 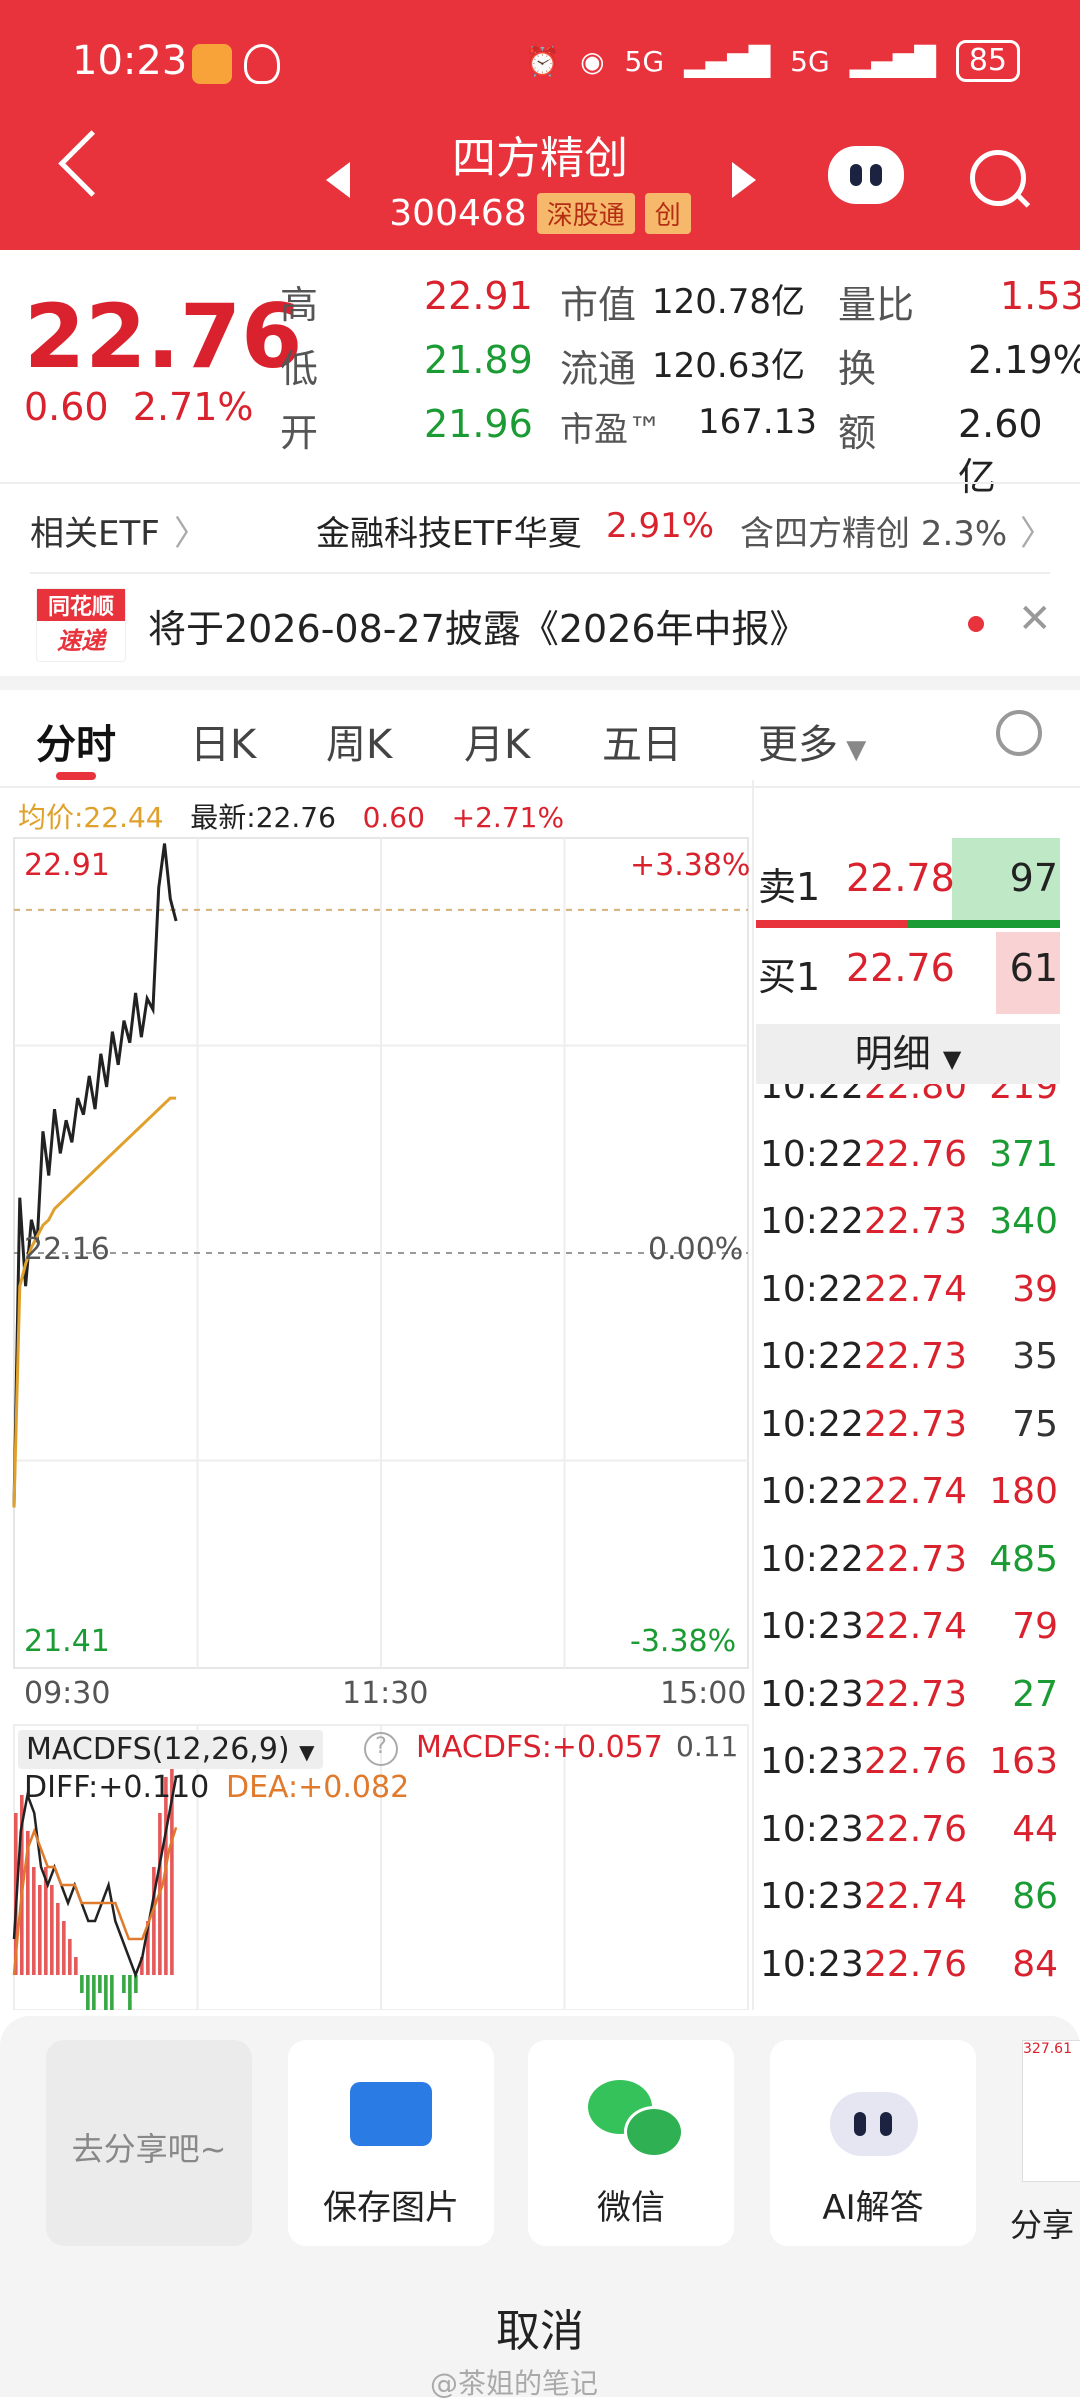 What do you see at coordinates (540, 1501) in the screenshot?
I see `tick-row: 10:22 22.74 180` at bounding box center [540, 1501].